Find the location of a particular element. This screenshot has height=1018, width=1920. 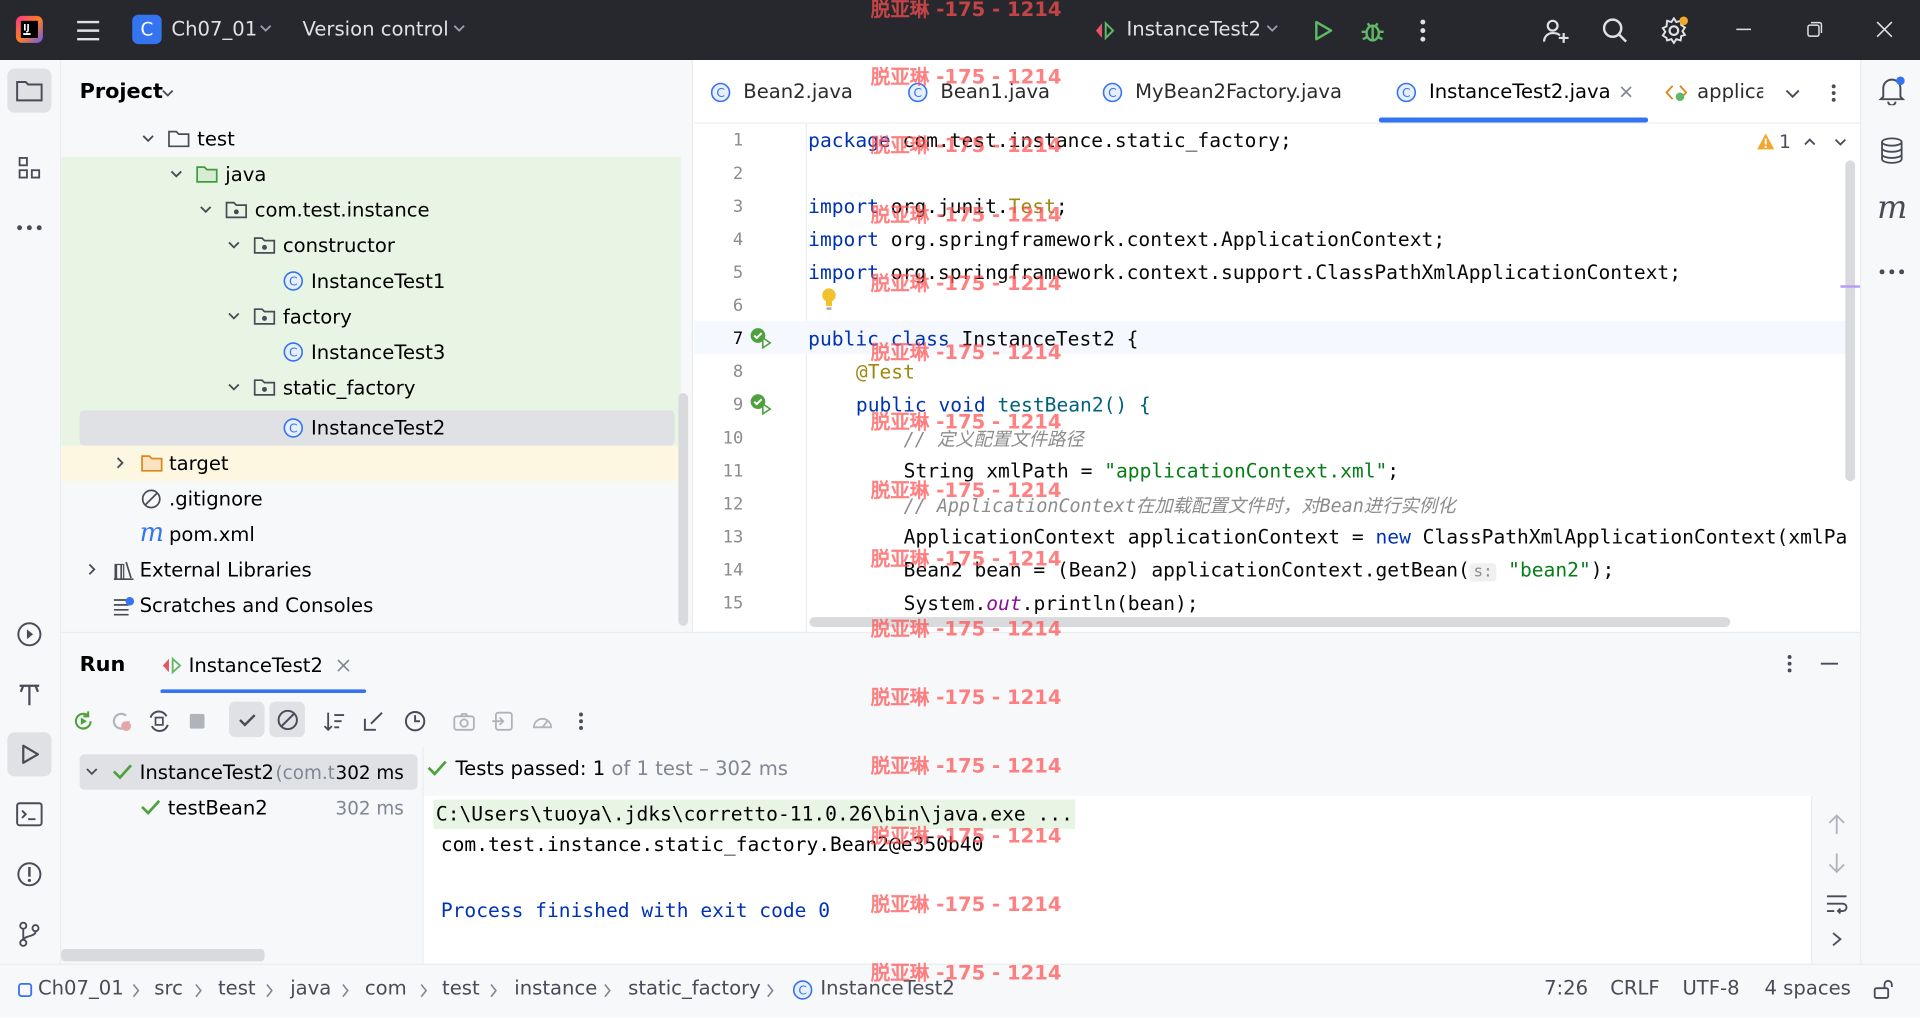

tree-item-class-selected: C InstanceTest2 is located at coordinates (376, 428).